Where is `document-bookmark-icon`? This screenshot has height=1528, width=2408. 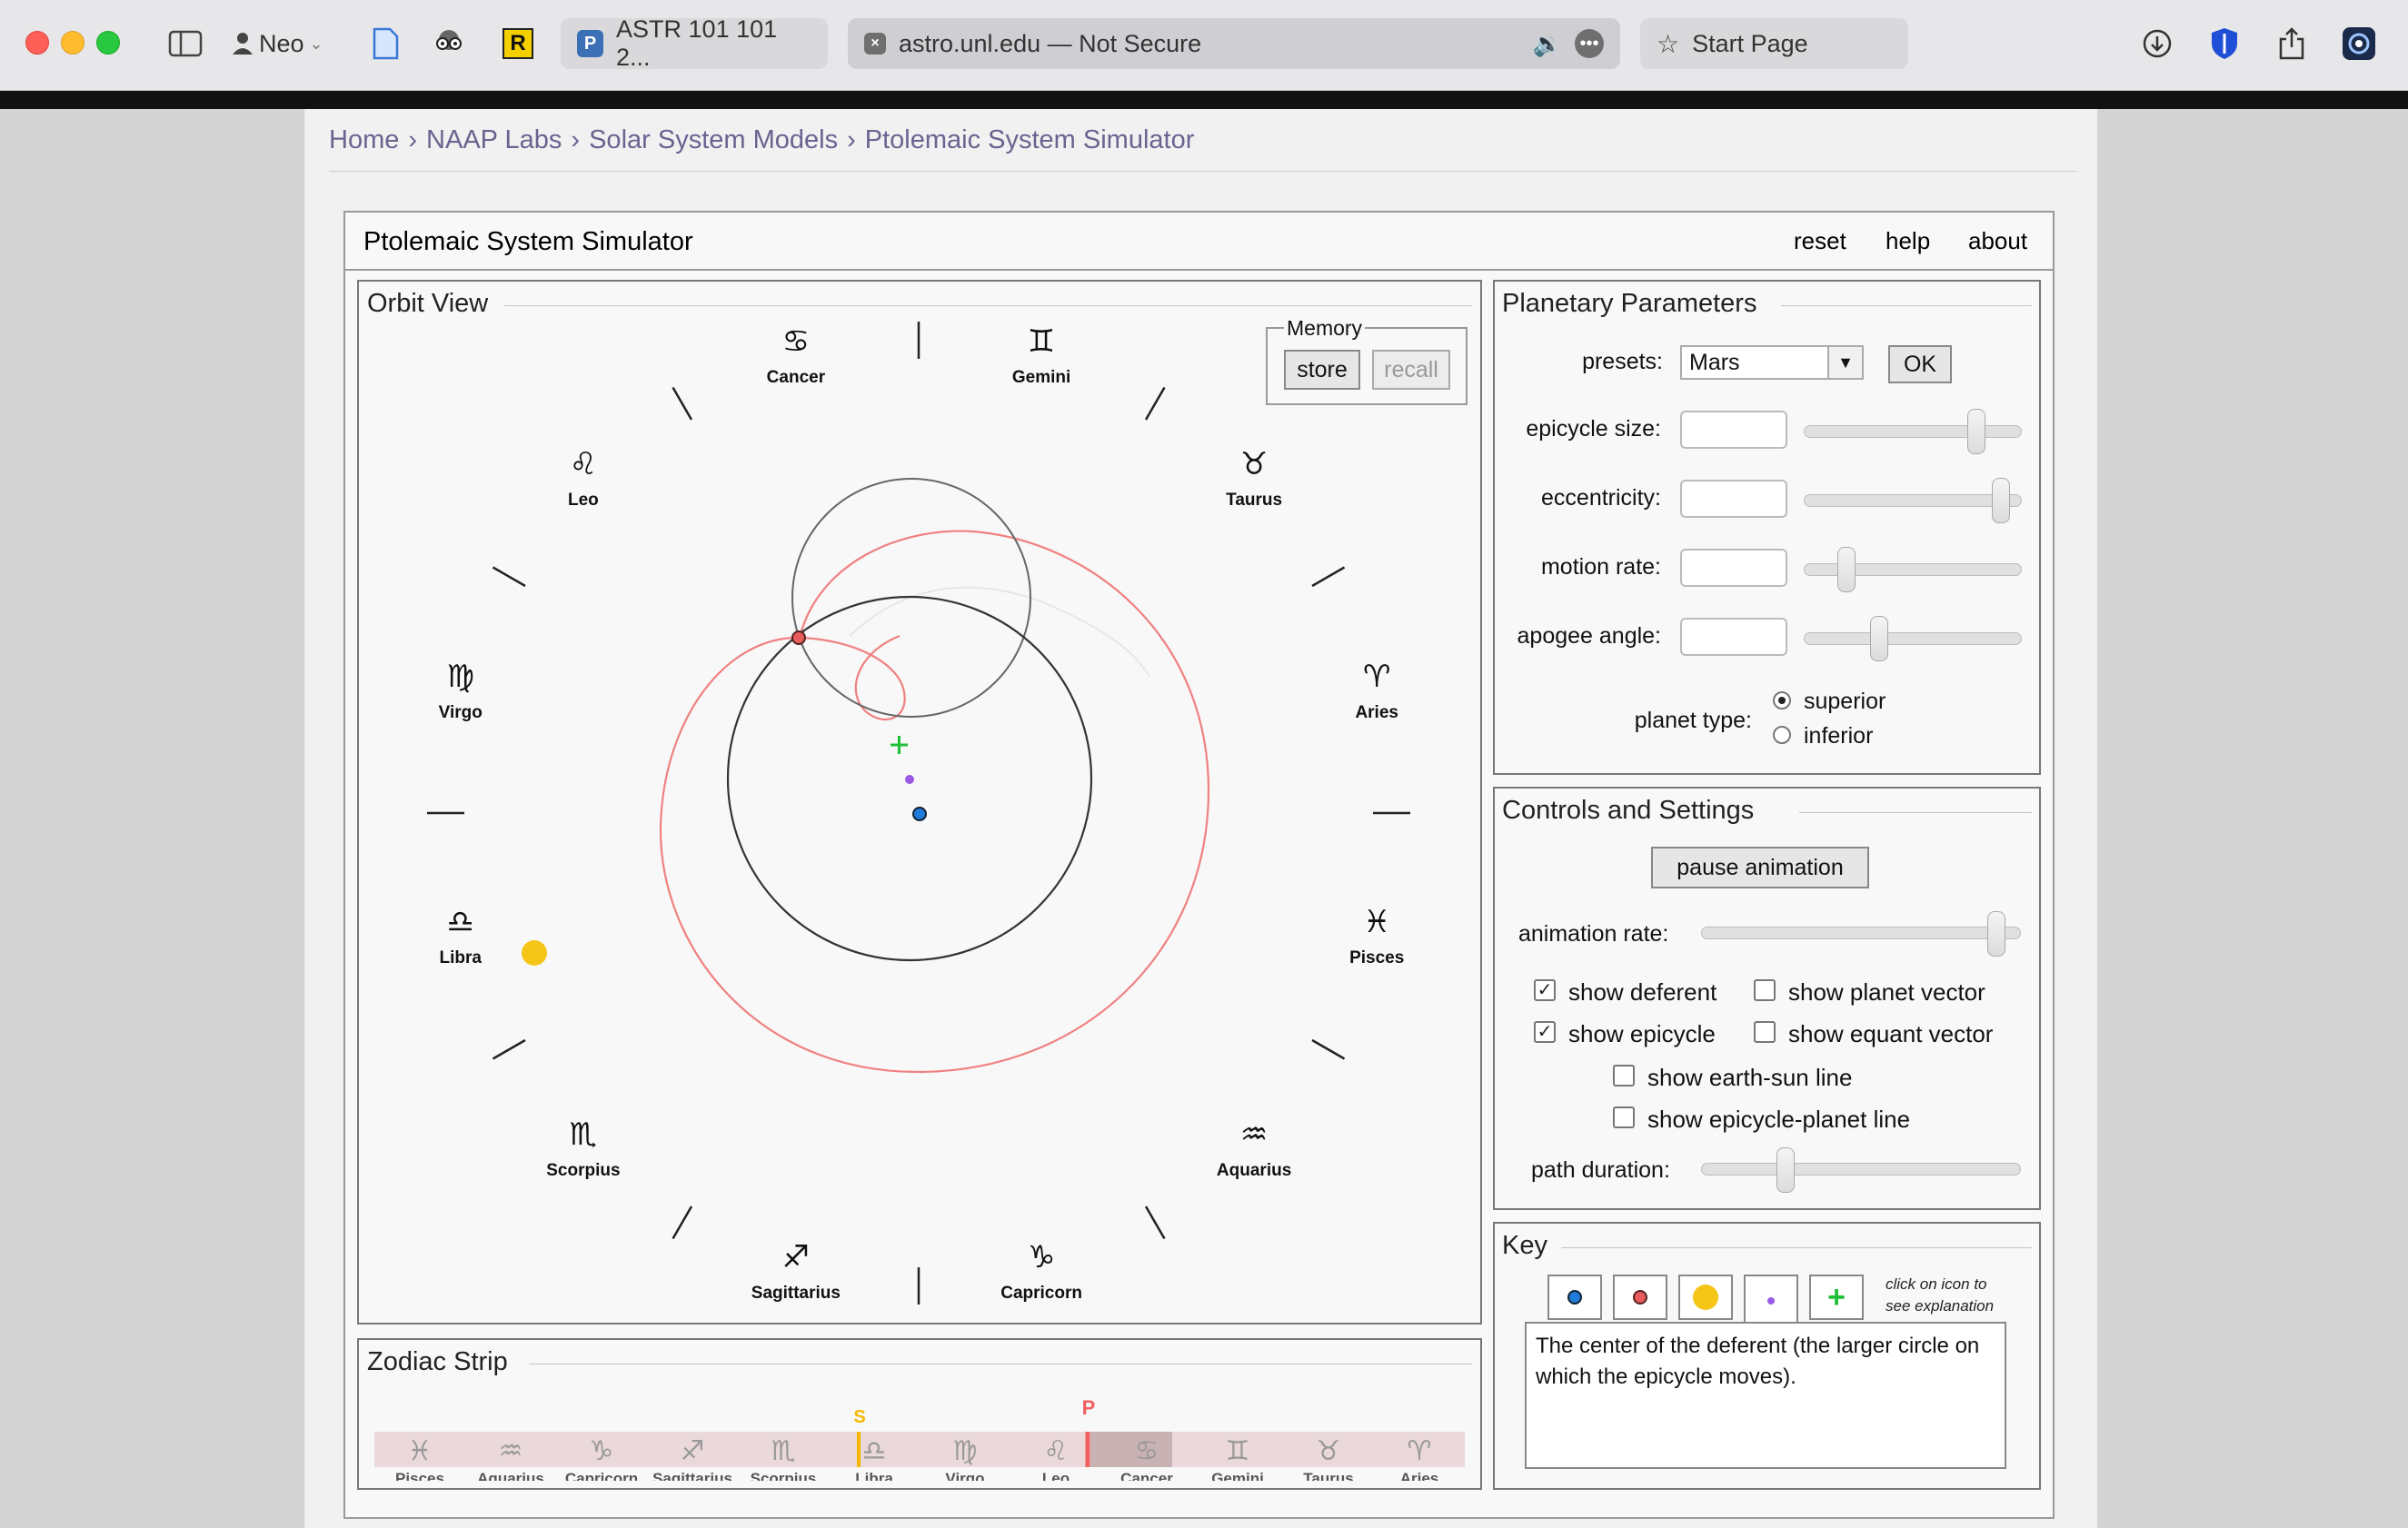 document-bookmark-icon is located at coordinates (385, 44).